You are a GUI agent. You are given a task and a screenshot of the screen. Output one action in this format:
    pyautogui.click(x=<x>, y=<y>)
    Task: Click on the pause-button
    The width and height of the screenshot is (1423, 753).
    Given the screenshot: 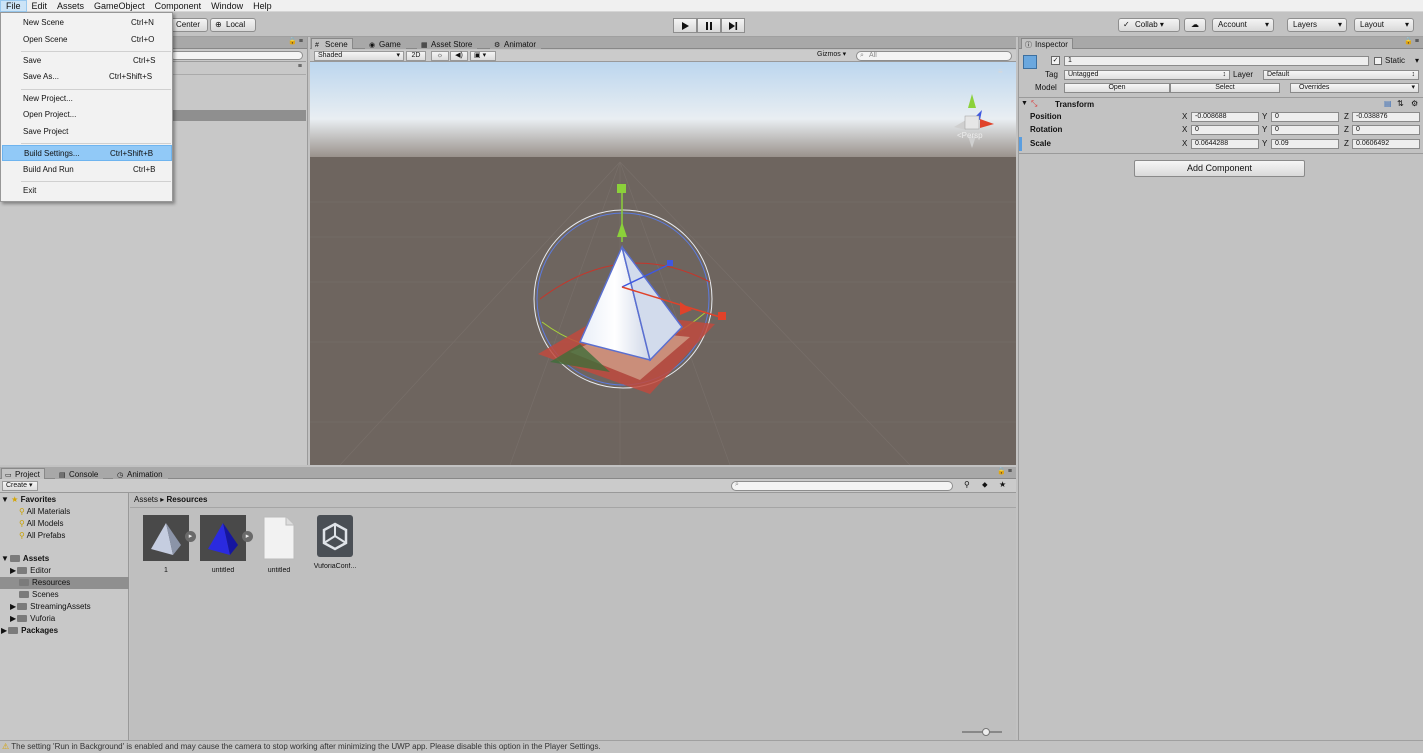 What is the action you would take?
    pyautogui.click(x=709, y=25)
    